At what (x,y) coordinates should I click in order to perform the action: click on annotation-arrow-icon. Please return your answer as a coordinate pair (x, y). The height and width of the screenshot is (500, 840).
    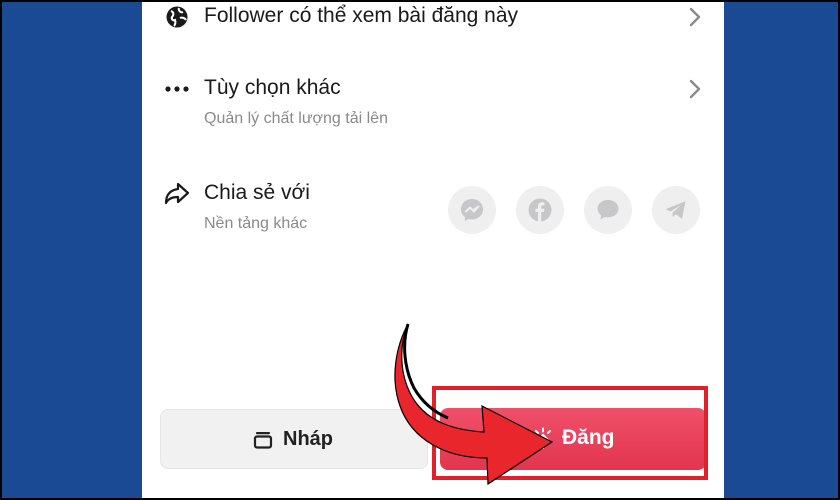
    Looking at the image, I should click on (474, 404).